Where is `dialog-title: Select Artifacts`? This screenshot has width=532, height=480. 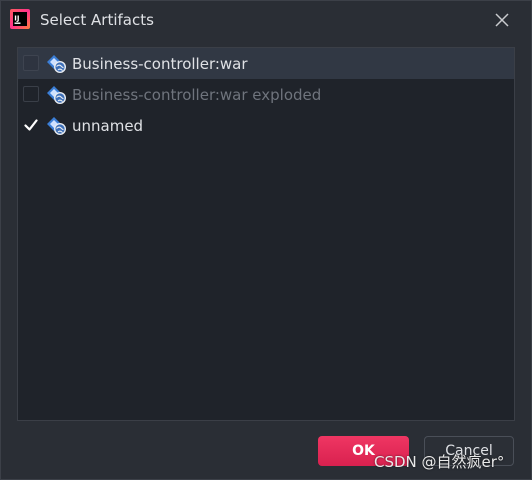
dialog-title: Select Artifacts is located at coordinates (97, 20).